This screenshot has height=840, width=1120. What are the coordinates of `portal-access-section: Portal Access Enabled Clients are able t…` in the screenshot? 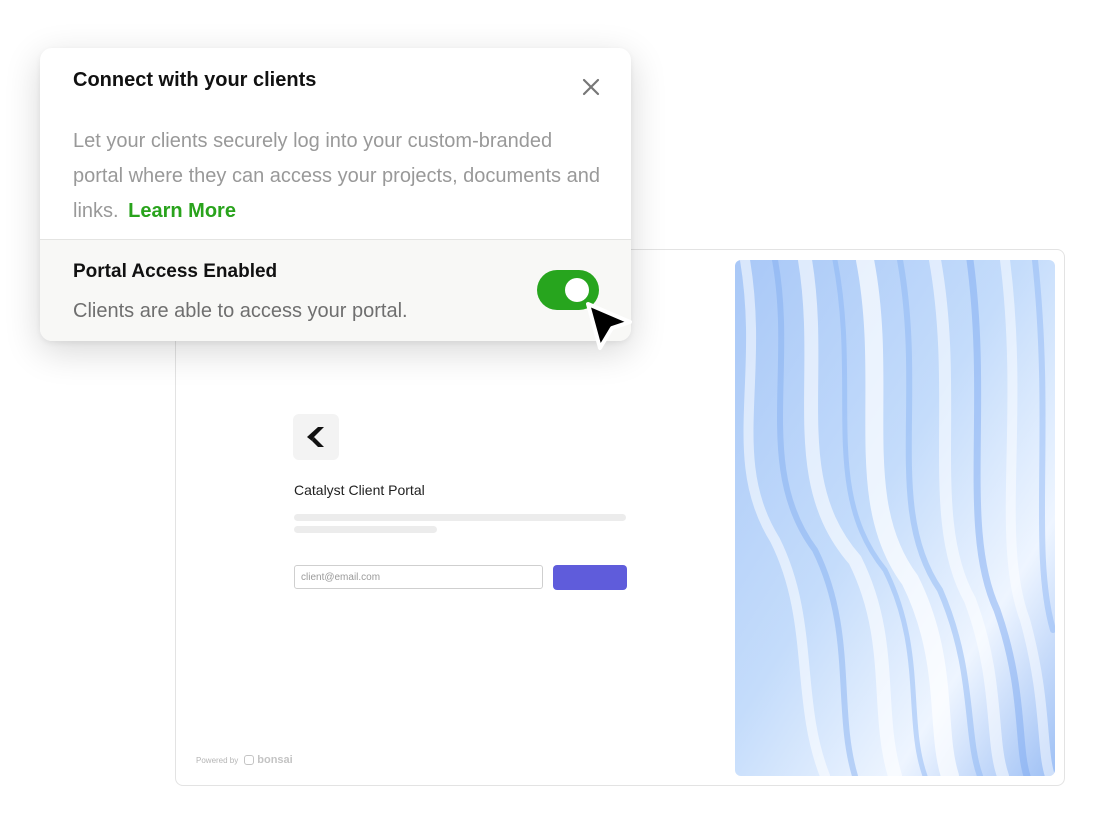 It's located at (335, 290).